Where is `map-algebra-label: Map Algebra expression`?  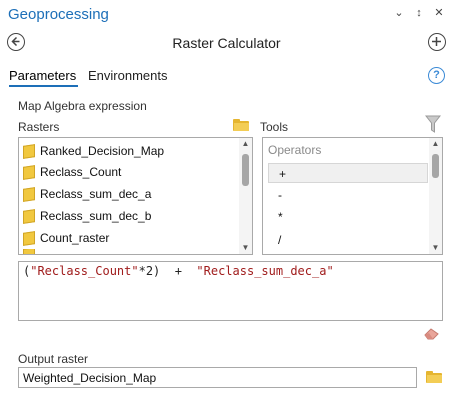
map-algebra-label: Map Algebra expression is located at coordinates (82, 106).